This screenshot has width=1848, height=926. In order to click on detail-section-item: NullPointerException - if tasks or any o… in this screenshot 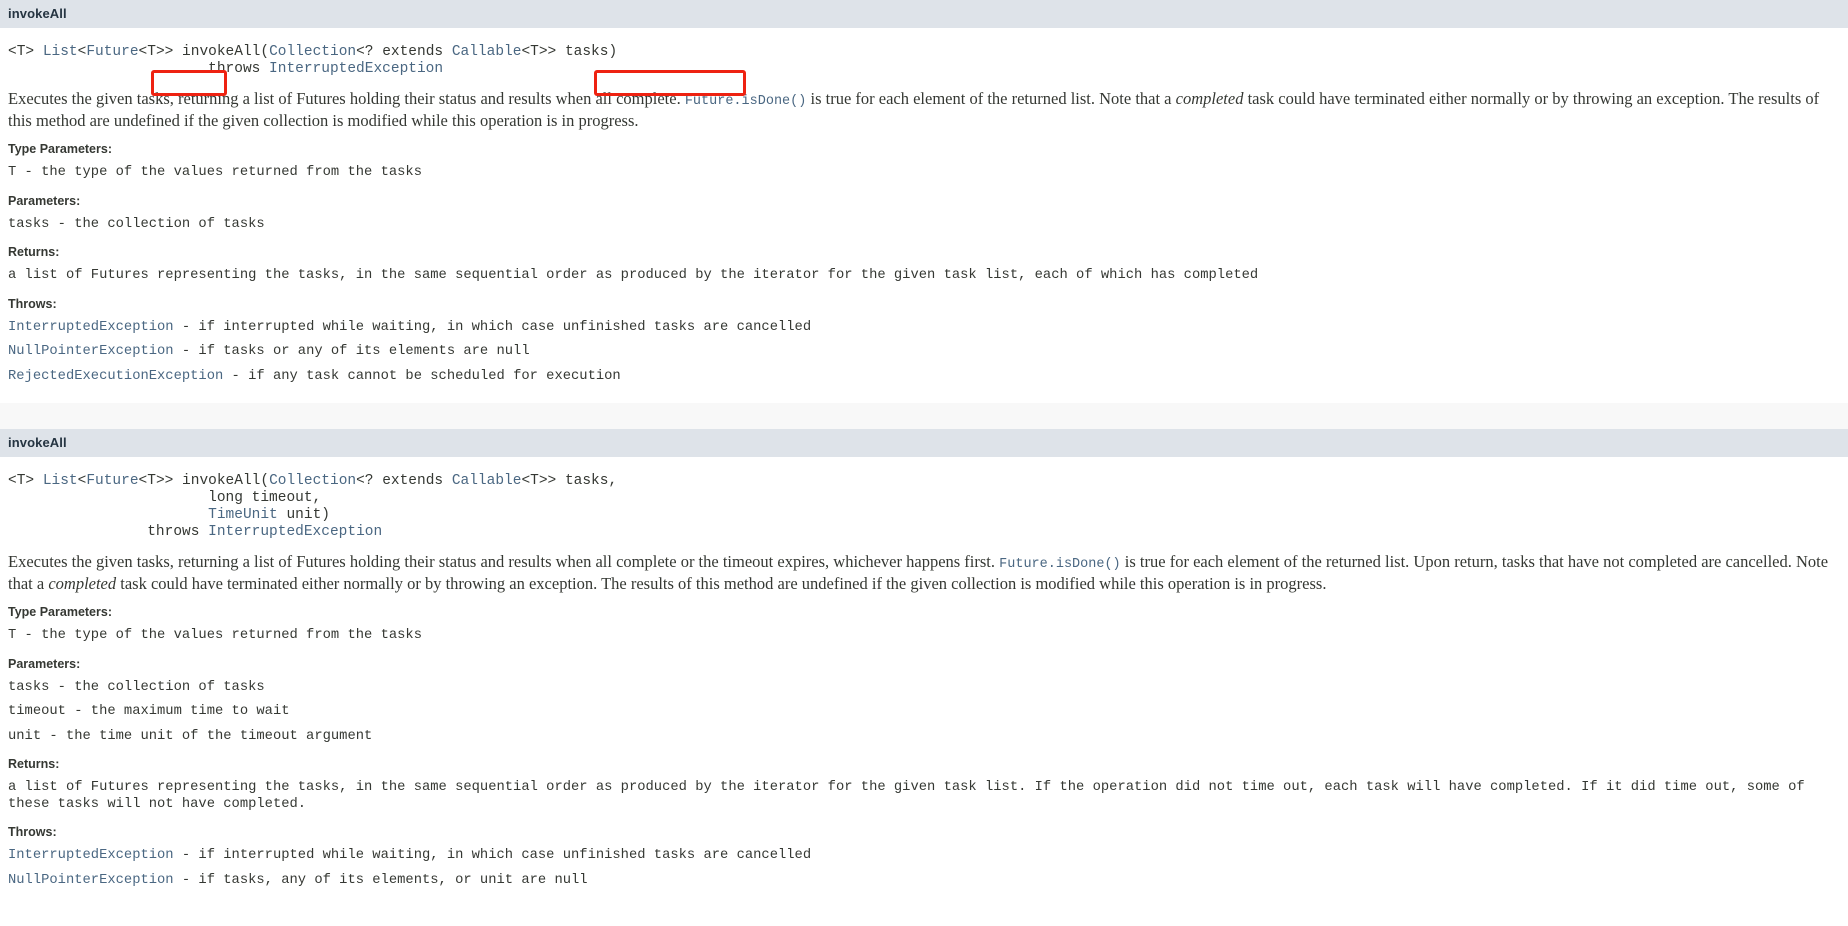, I will do `click(924, 348)`.